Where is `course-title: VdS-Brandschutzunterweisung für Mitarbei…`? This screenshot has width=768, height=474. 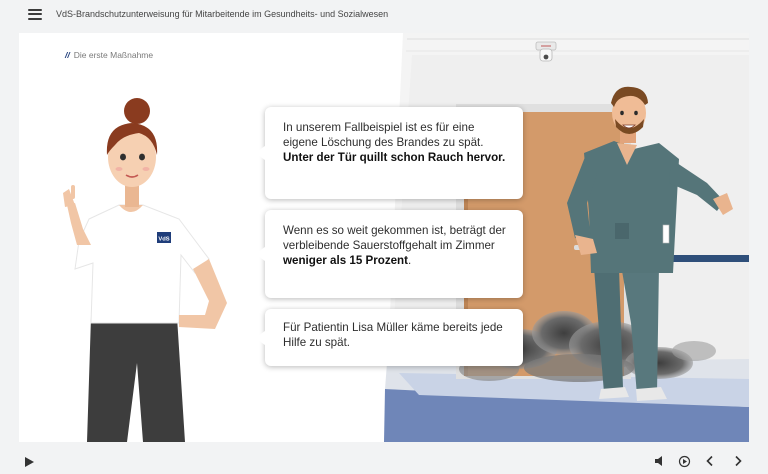 course-title: VdS-Brandschutzunterweisung für Mitarbei… is located at coordinates (222, 14).